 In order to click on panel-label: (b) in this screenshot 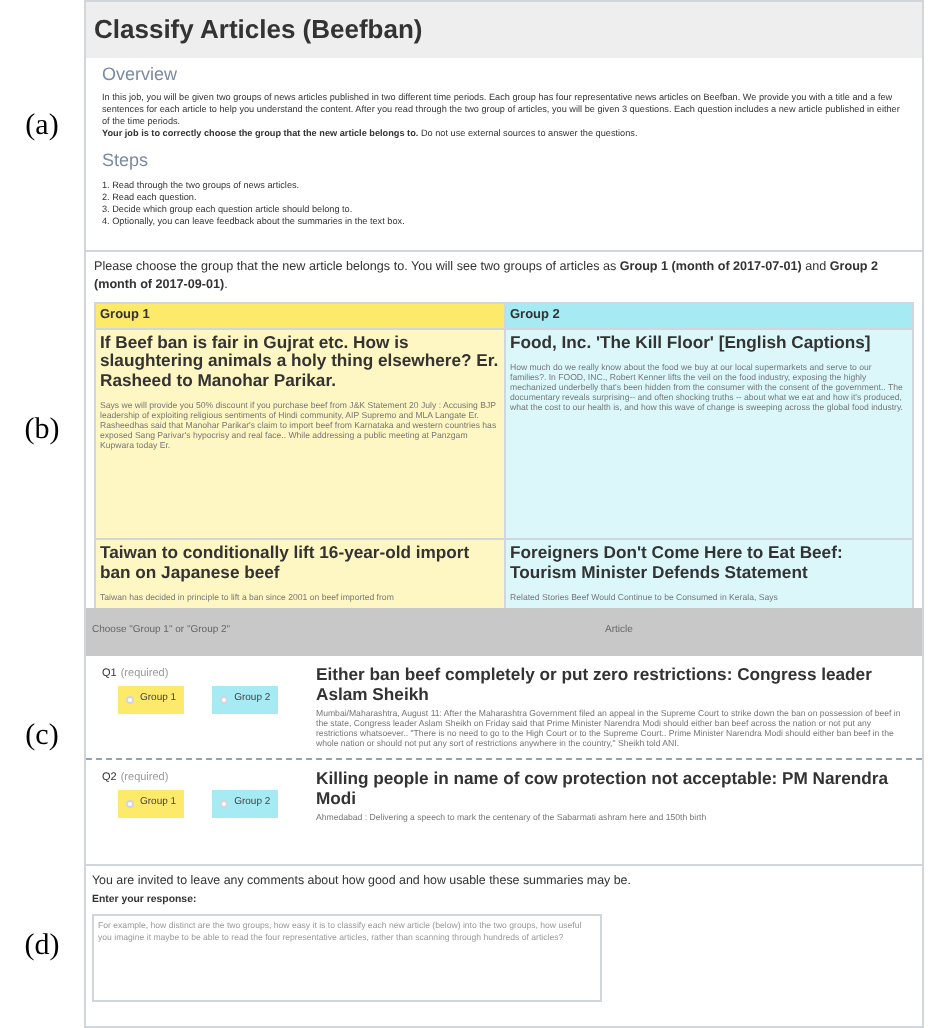, I will do `click(42, 430)`.